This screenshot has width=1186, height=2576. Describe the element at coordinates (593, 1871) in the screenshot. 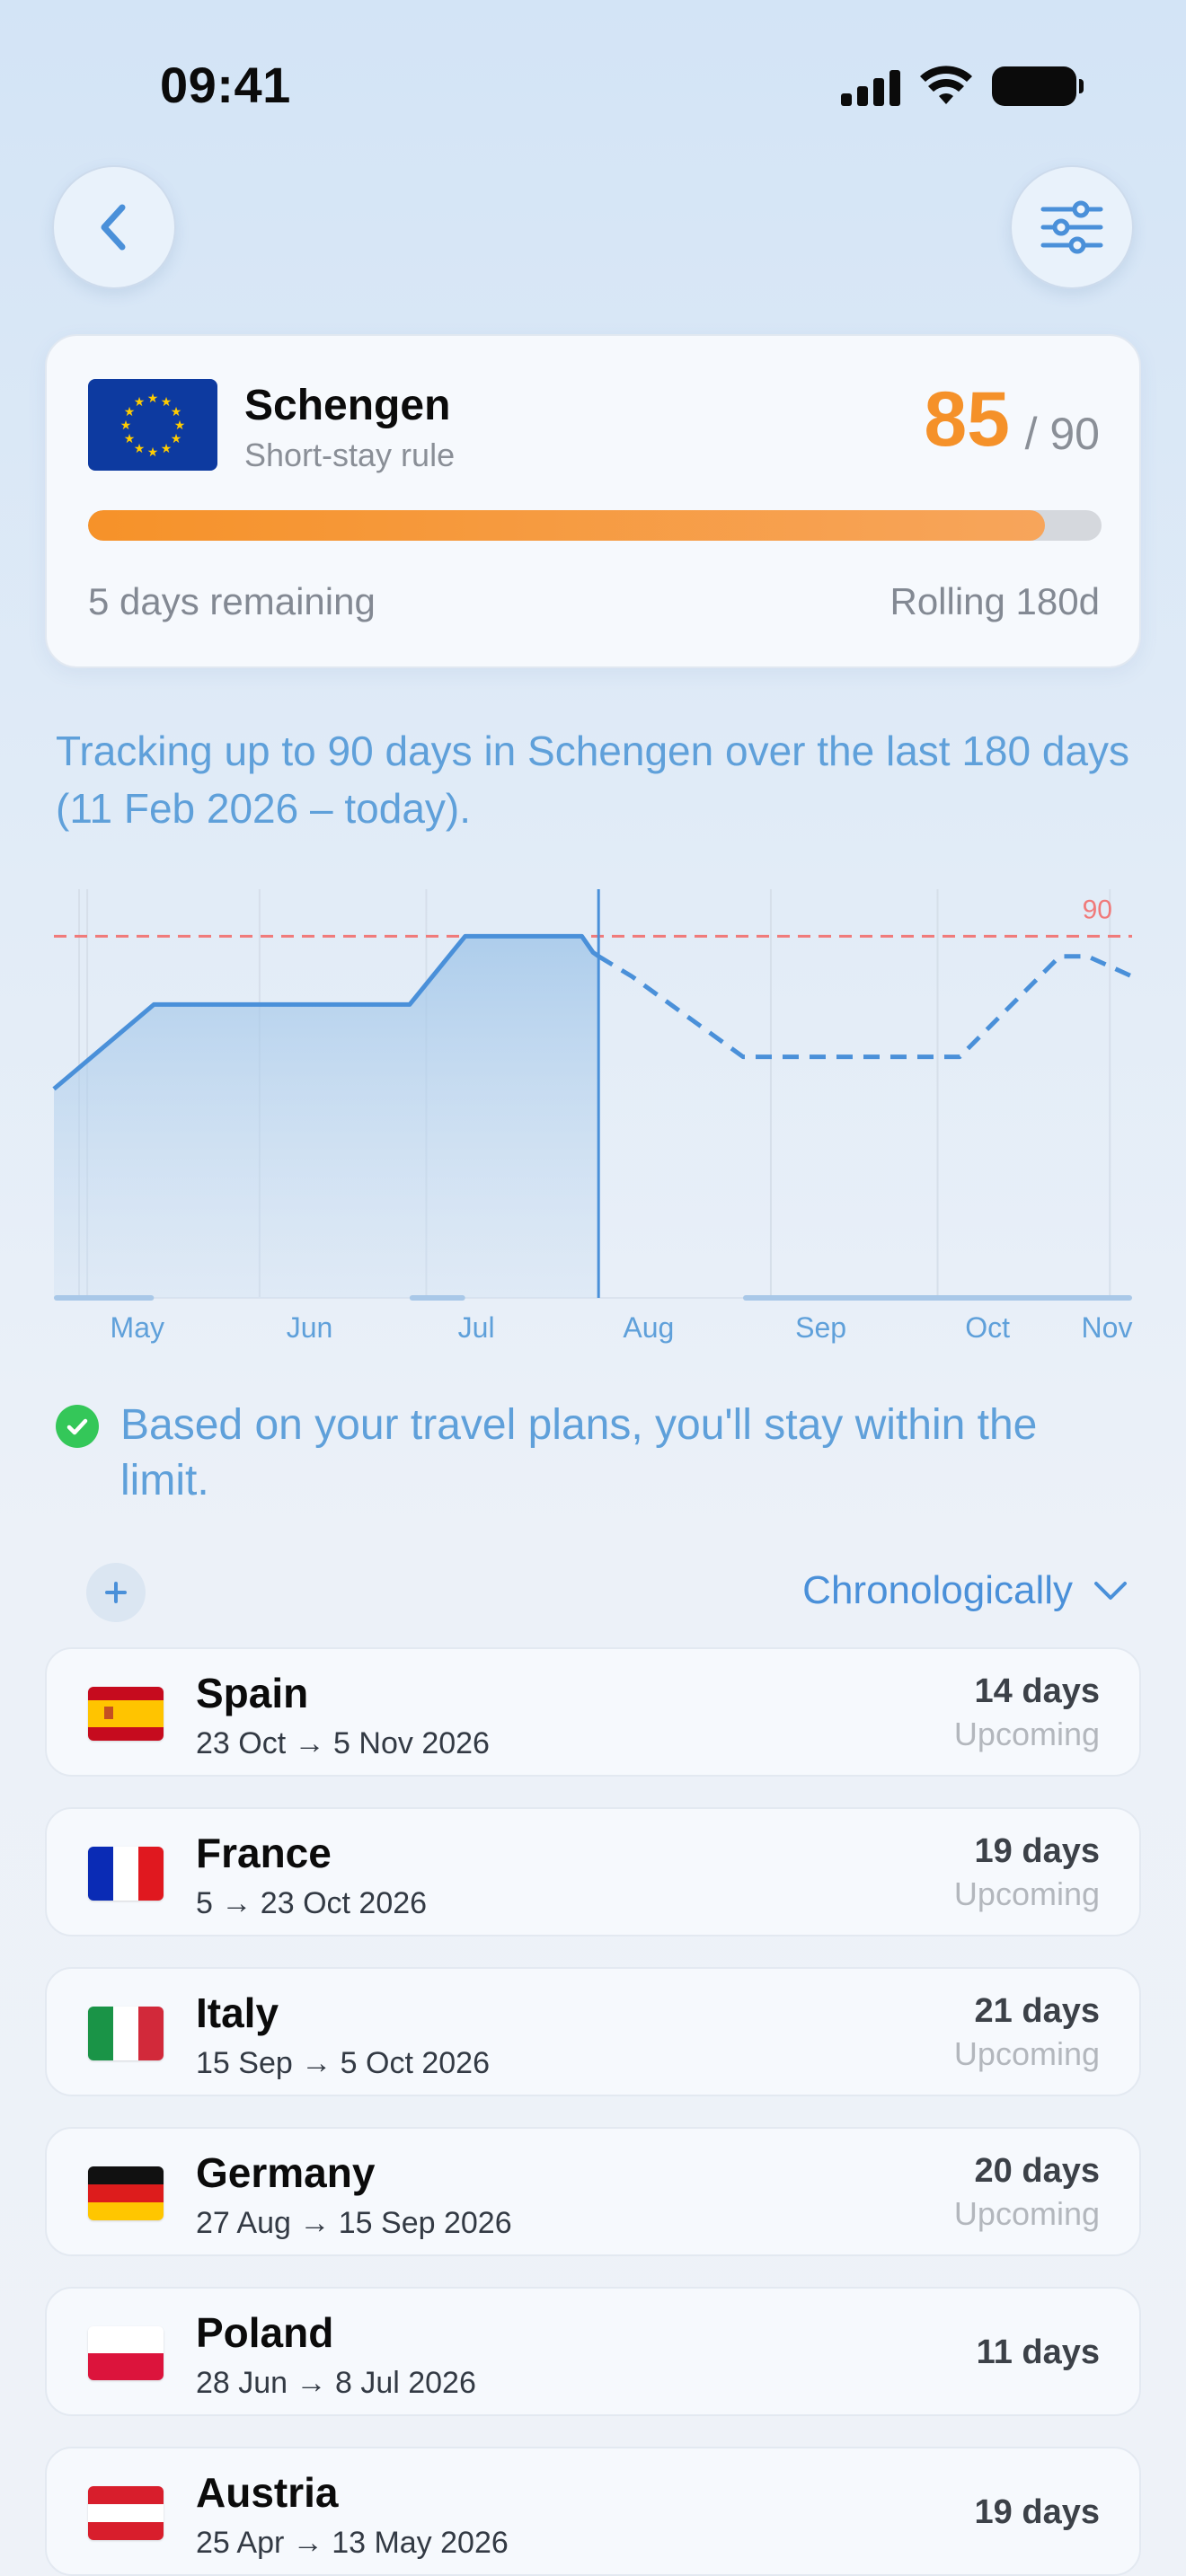

I see `trip-row-france: France 5 → 23 Oct 2026 19 days Upcoming` at that location.